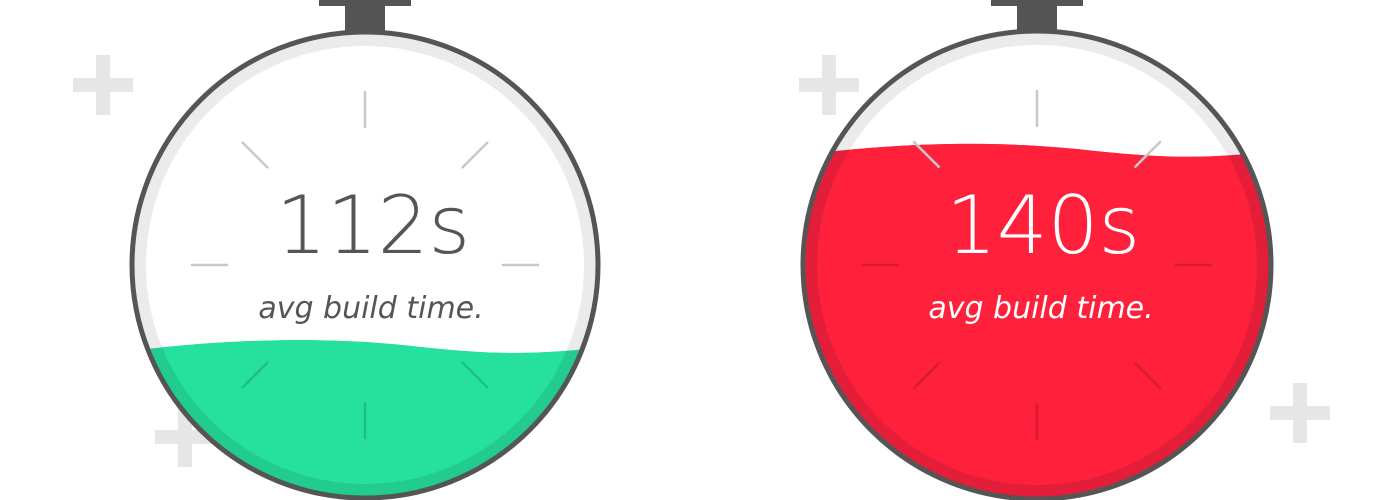 This screenshot has width=1400, height=500. I want to click on build-time-value: 112s, so click(373, 225).